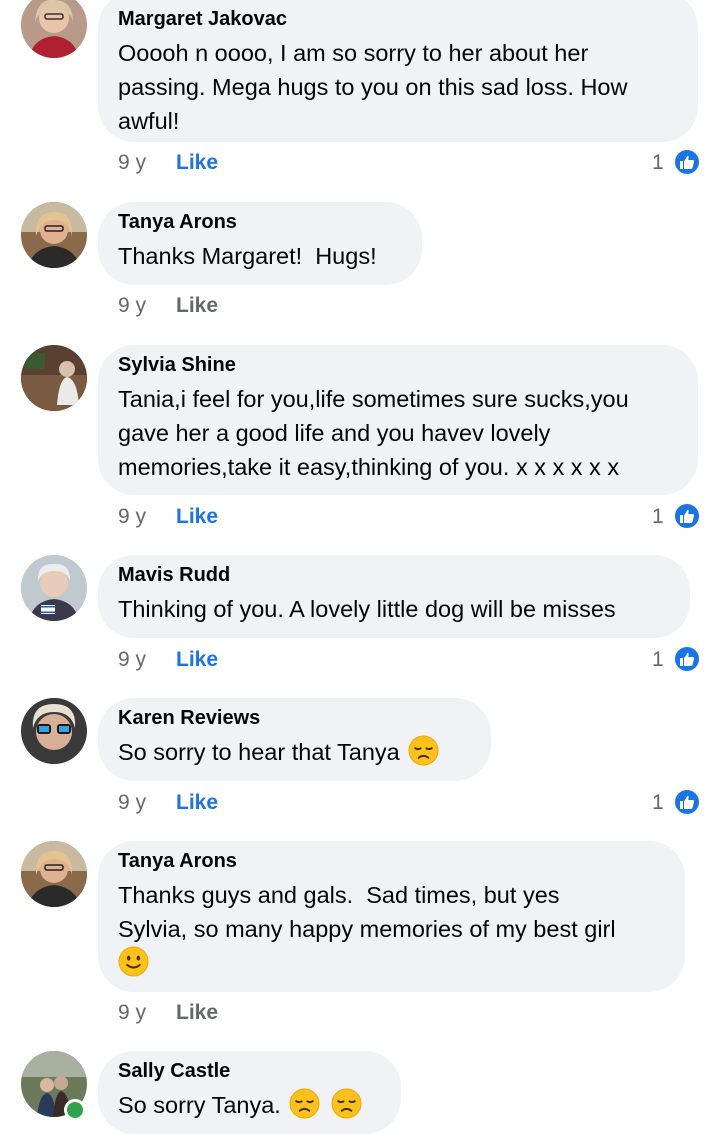 Image resolution: width=720 pixels, height=1134 pixels. What do you see at coordinates (247, 256) in the screenshot?
I see `comment-text: Thanks Margaret! Hugs!` at bounding box center [247, 256].